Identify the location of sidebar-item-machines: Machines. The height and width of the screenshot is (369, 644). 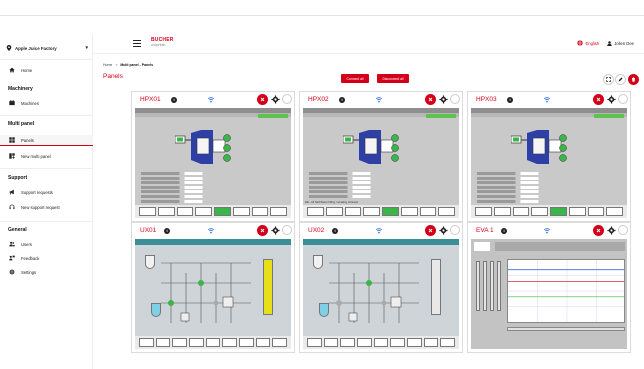
(24, 103).